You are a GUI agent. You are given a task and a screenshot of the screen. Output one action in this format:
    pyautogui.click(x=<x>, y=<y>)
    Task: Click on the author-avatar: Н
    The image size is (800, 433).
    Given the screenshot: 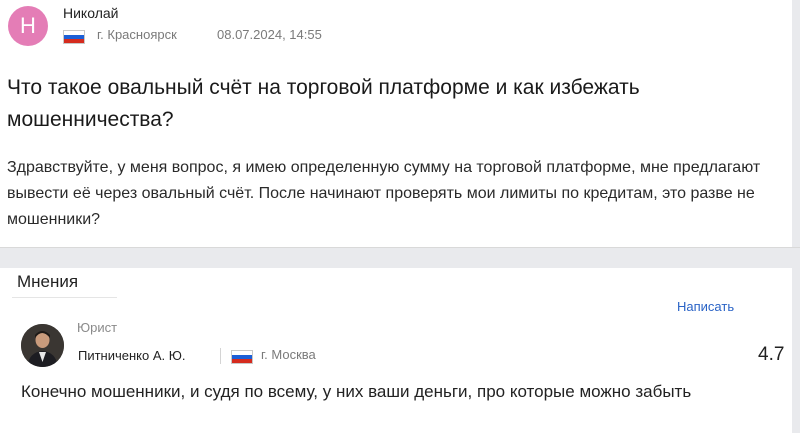 What is the action you would take?
    pyautogui.click(x=28, y=26)
    